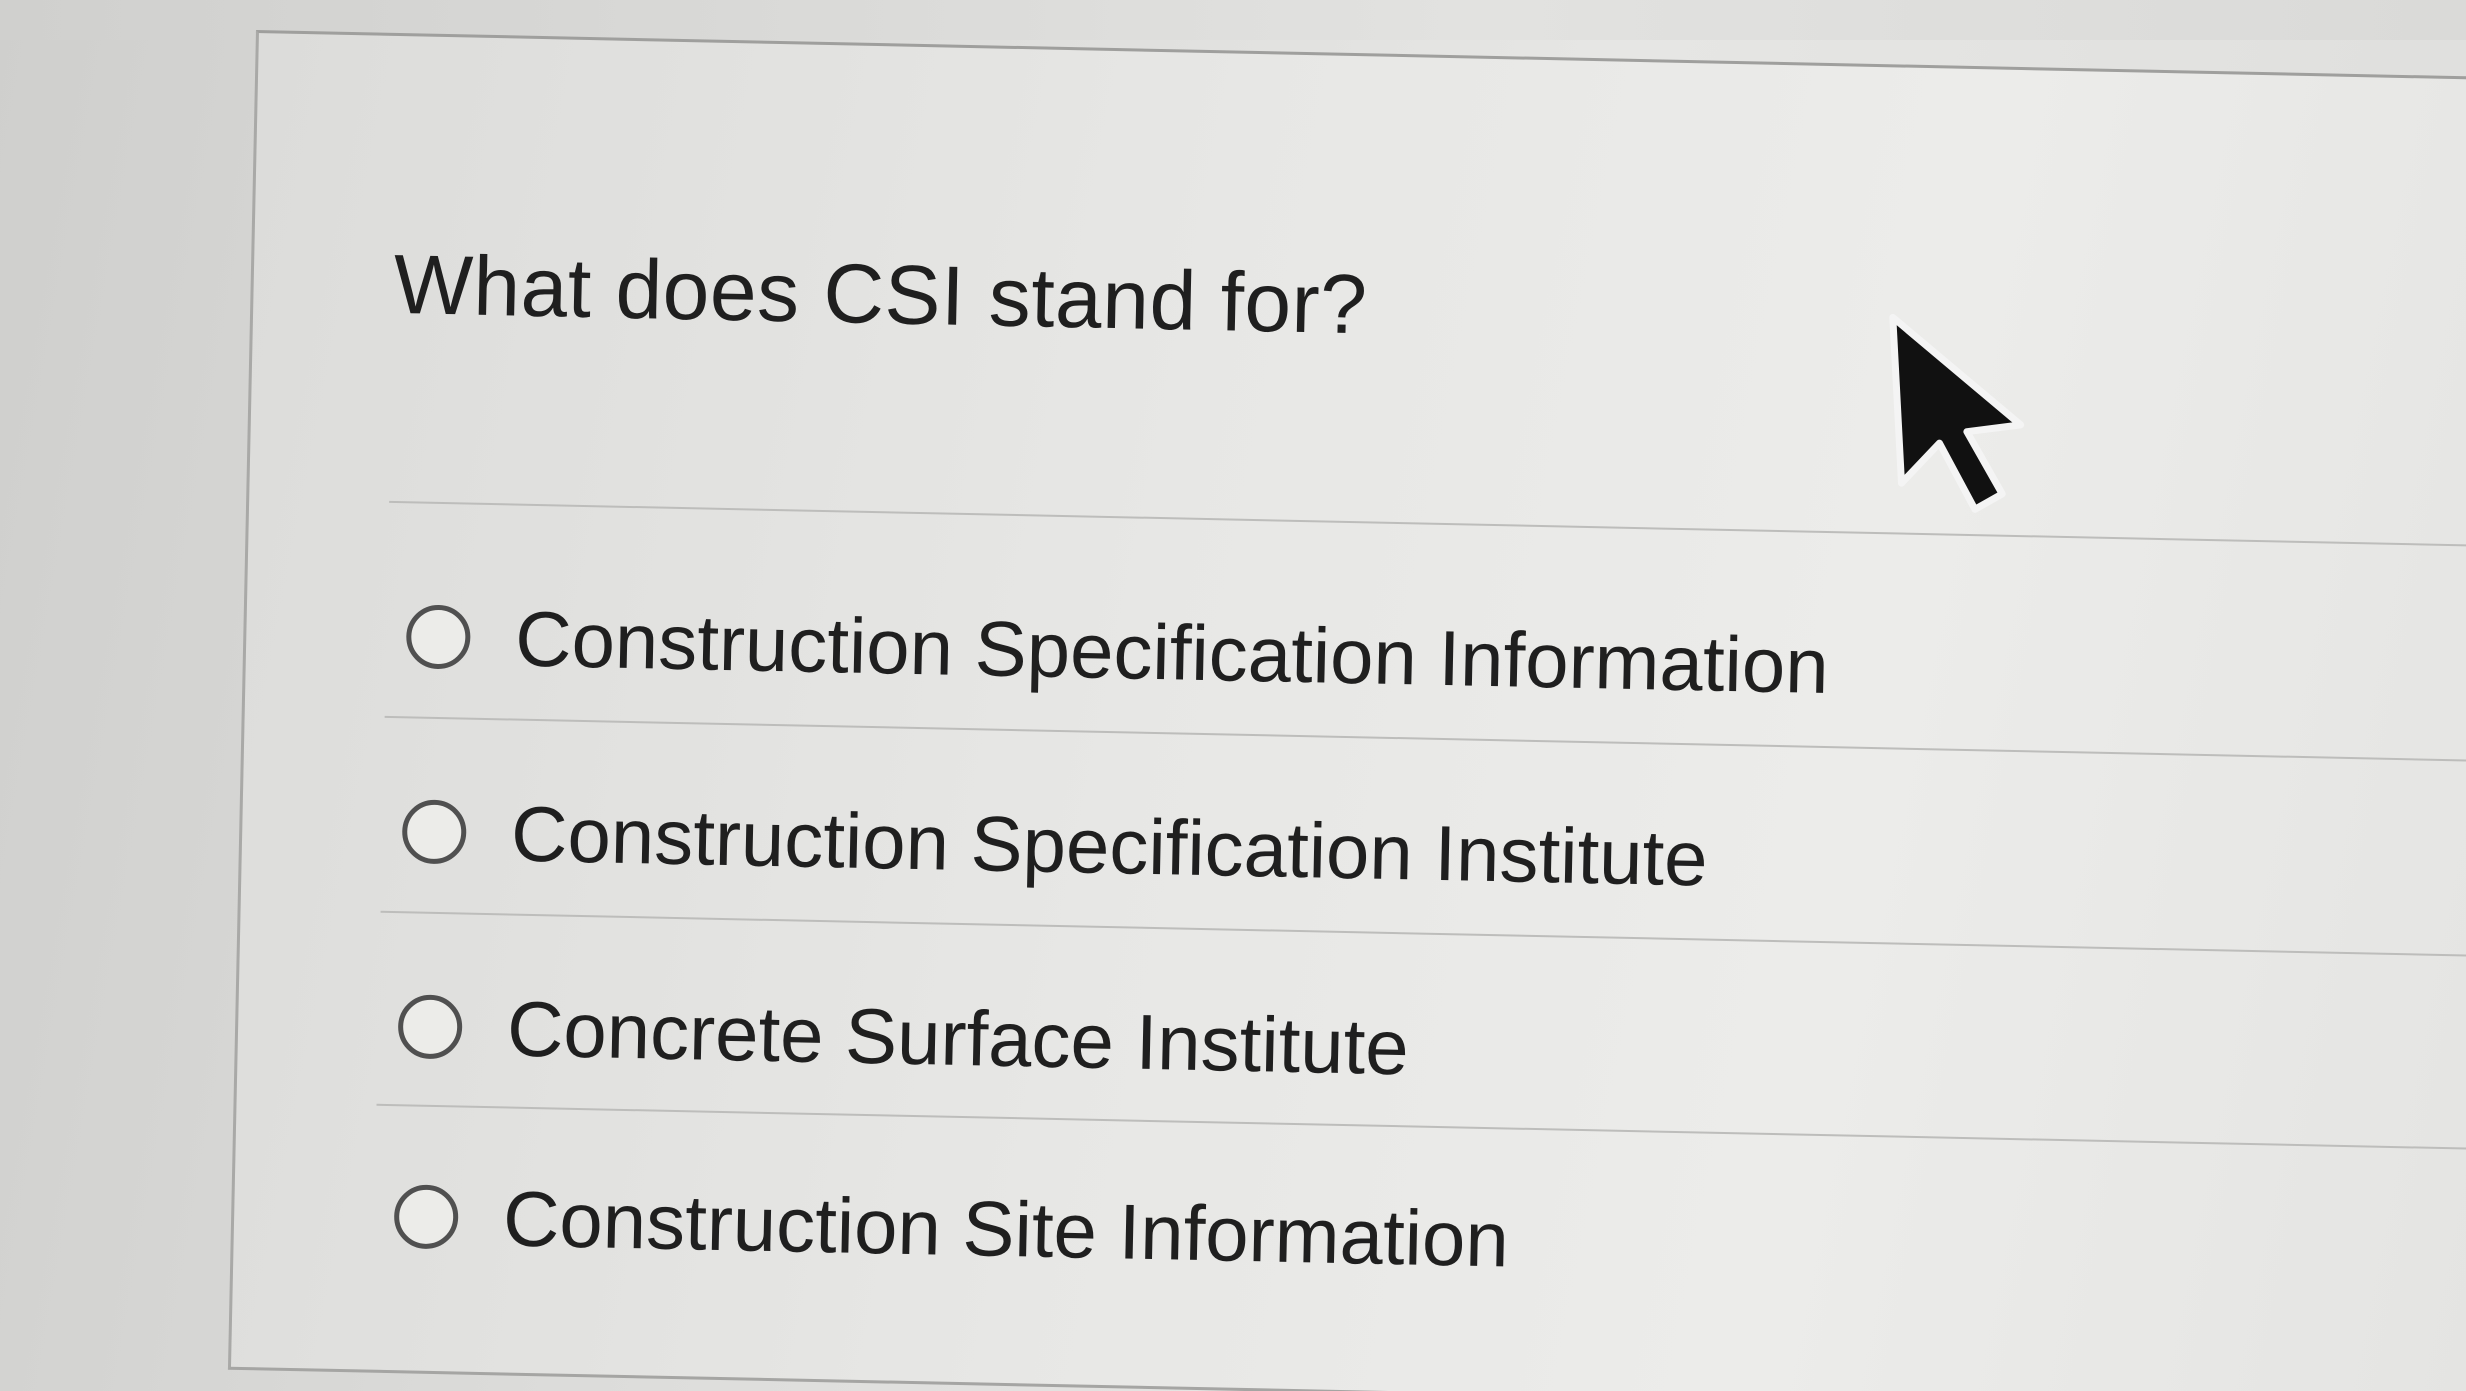 Image resolution: width=2466 pixels, height=1391 pixels. What do you see at coordinates (1005, 1229) in the screenshot?
I see `answer-label: Construction Site Information` at bounding box center [1005, 1229].